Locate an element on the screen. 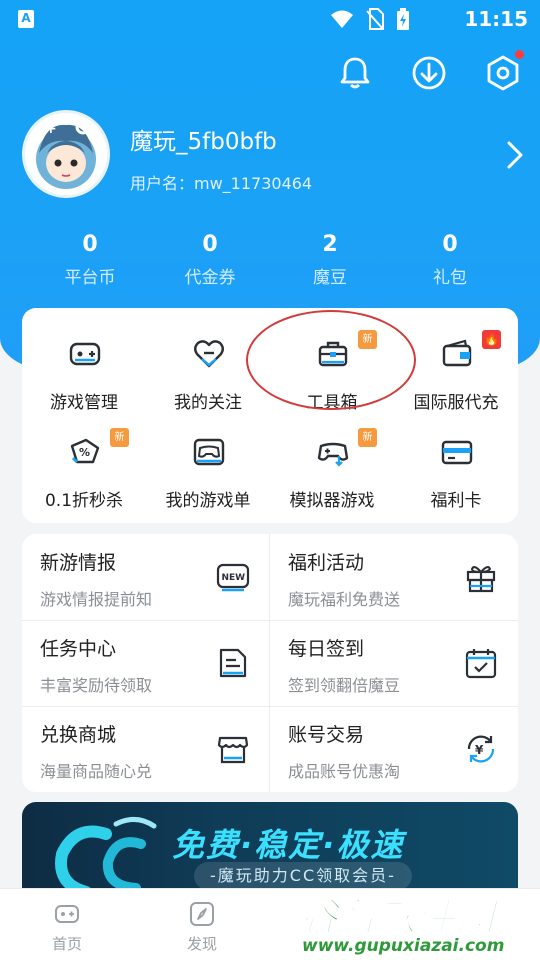 The width and height of the screenshot is (540, 960). stat-platform-coin: 0 平台币 is located at coordinates (90, 260).